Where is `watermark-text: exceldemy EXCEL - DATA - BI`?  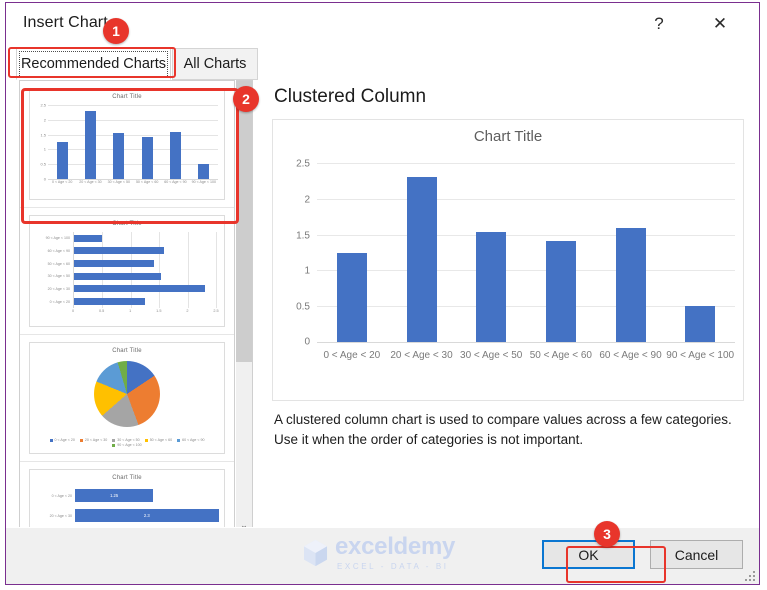
watermark-text: exceldemy EXCEL - DATA - BI is located at coordinates (395, 552).